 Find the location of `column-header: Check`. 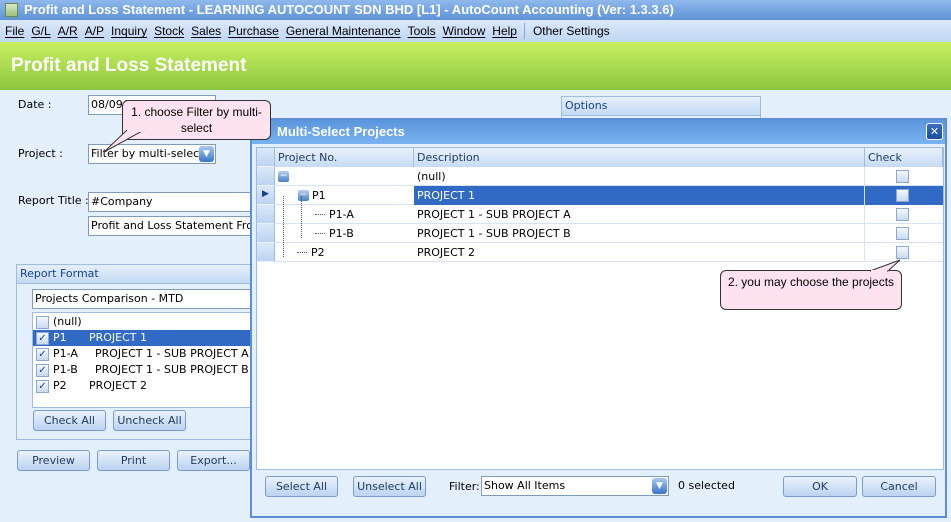

column-header: Check is located at coordinates (904, 157).